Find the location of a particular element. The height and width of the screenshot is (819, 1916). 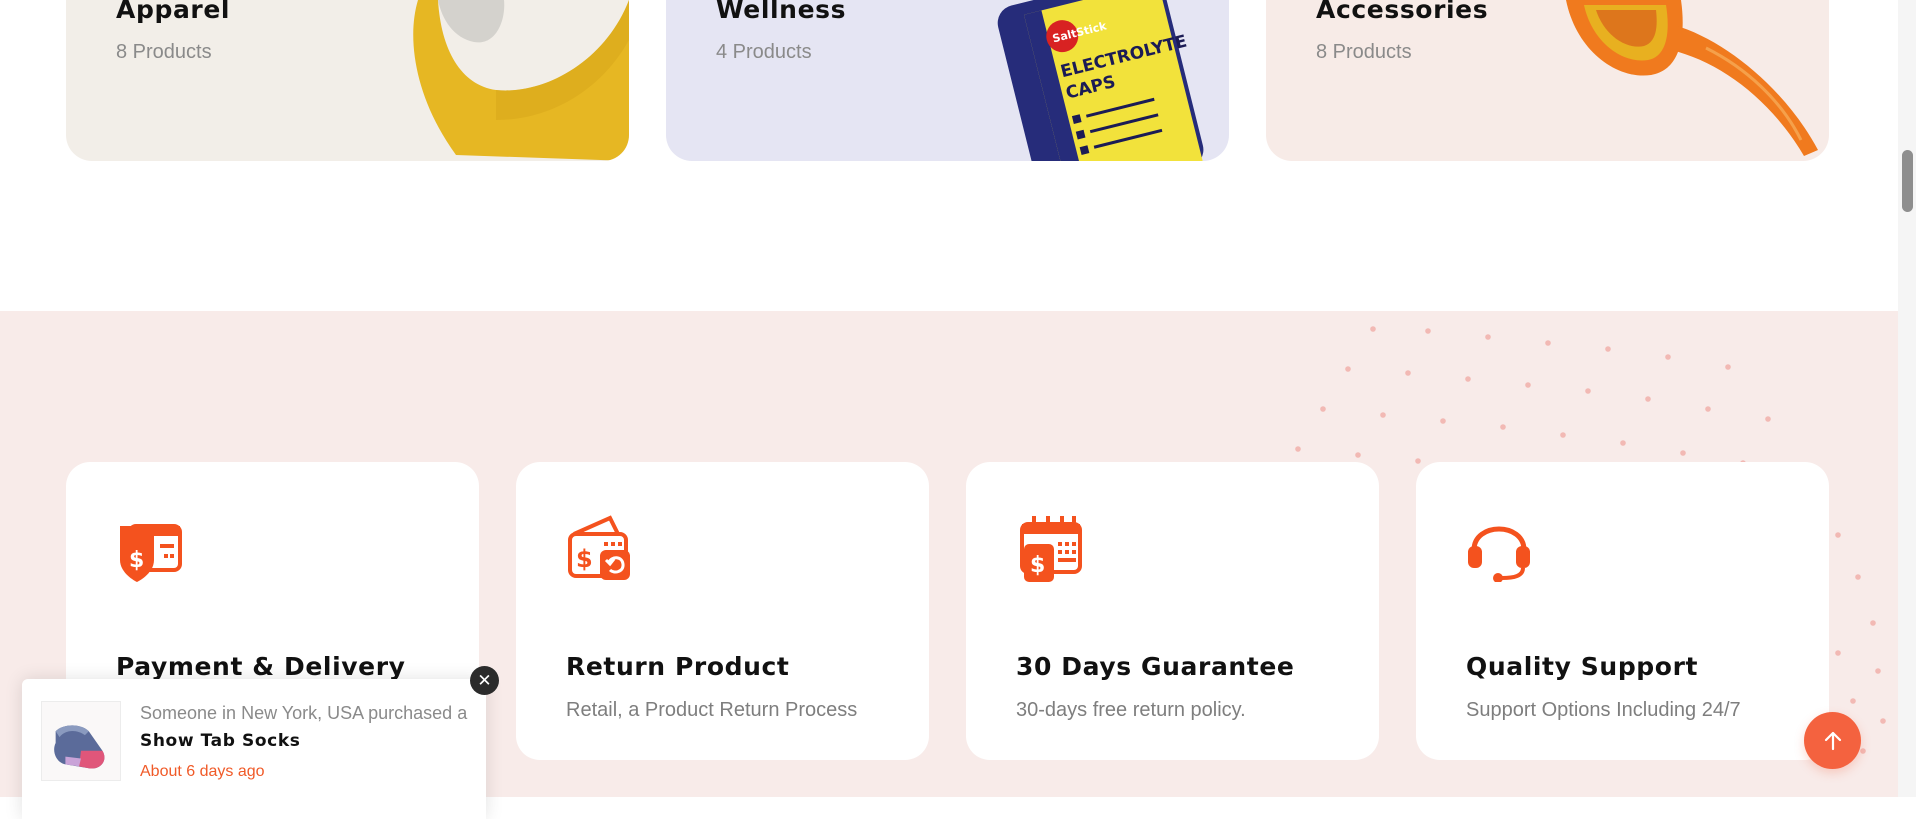

notification-time: About 6 days ago is located at coordinates (202, 771).